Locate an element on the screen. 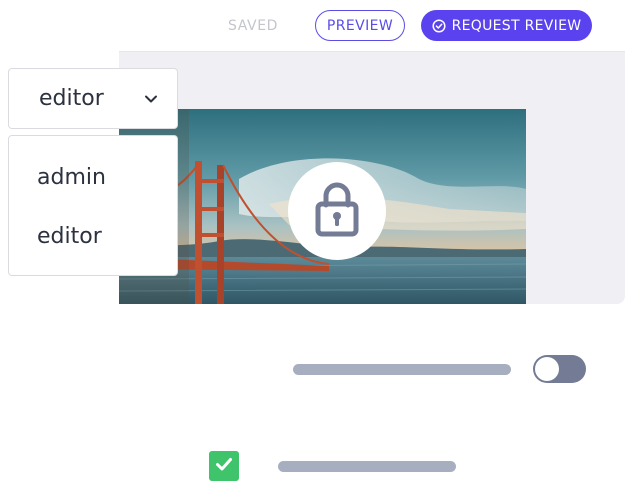  preview-button: PREVIEW is located at coordinates (360, 25).